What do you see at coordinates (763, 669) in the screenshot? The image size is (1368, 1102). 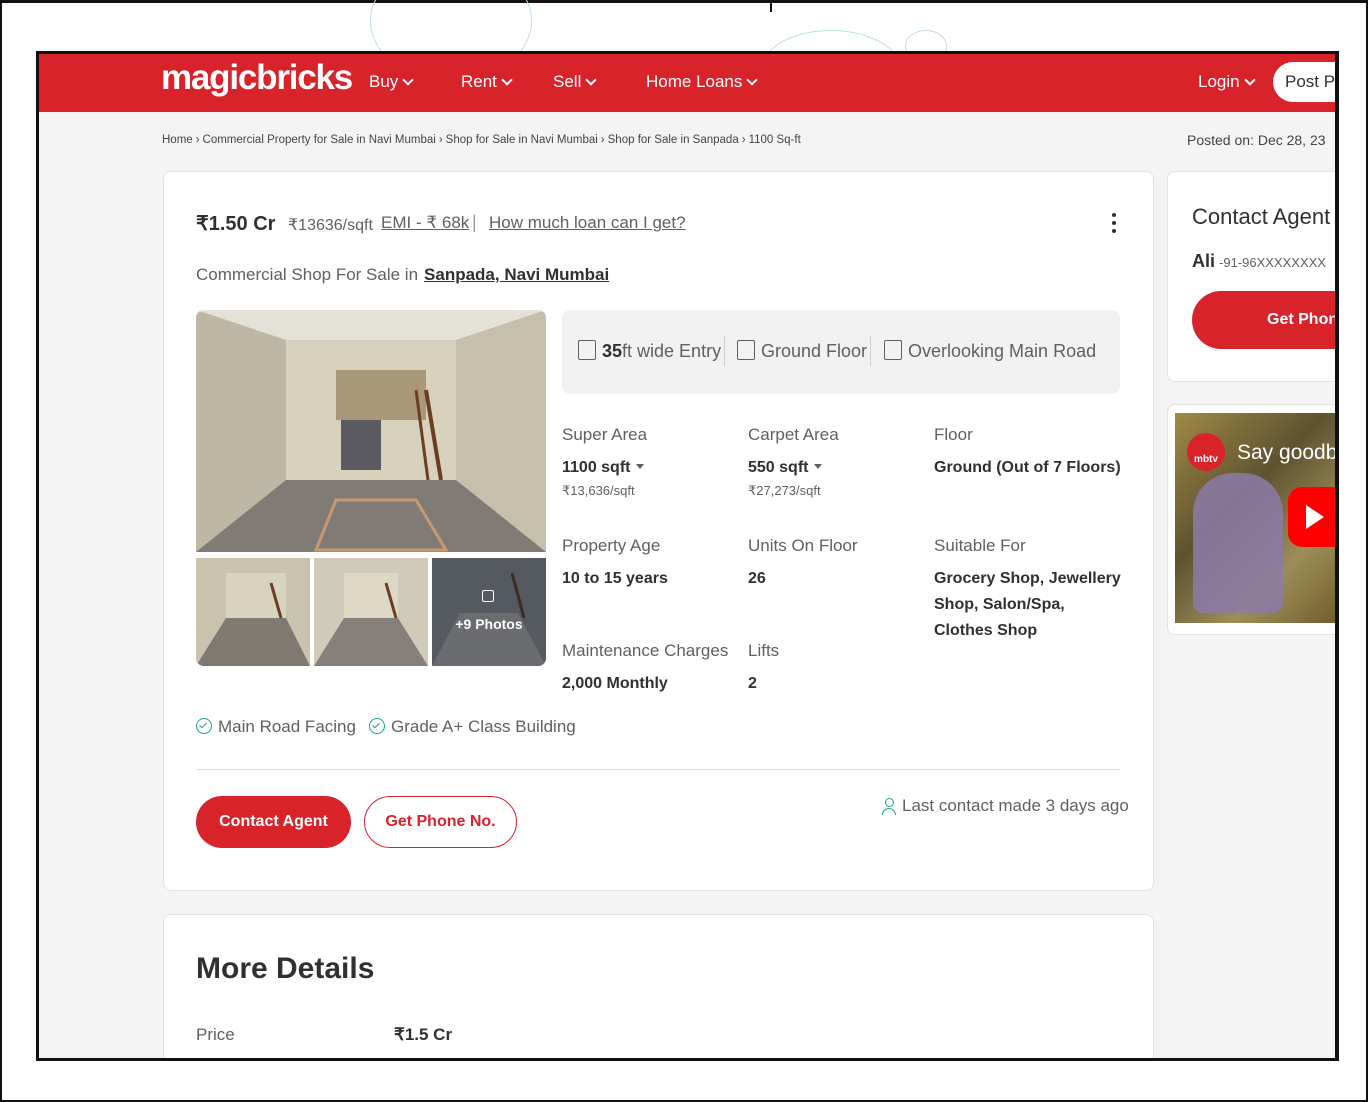 I see `spec-lifts: Lifts 2` at bounding box center [763, 669].